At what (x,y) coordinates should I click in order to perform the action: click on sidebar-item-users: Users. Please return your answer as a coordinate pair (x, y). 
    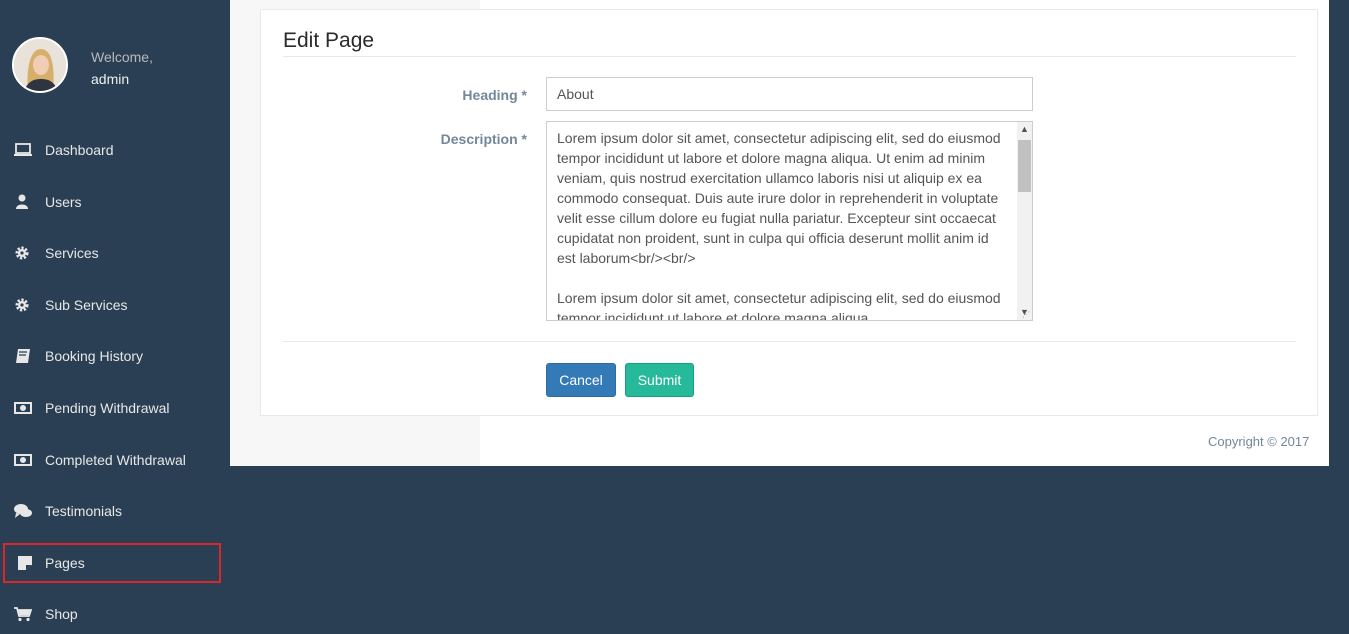
    Looking at the image, I should click on (115, 202).